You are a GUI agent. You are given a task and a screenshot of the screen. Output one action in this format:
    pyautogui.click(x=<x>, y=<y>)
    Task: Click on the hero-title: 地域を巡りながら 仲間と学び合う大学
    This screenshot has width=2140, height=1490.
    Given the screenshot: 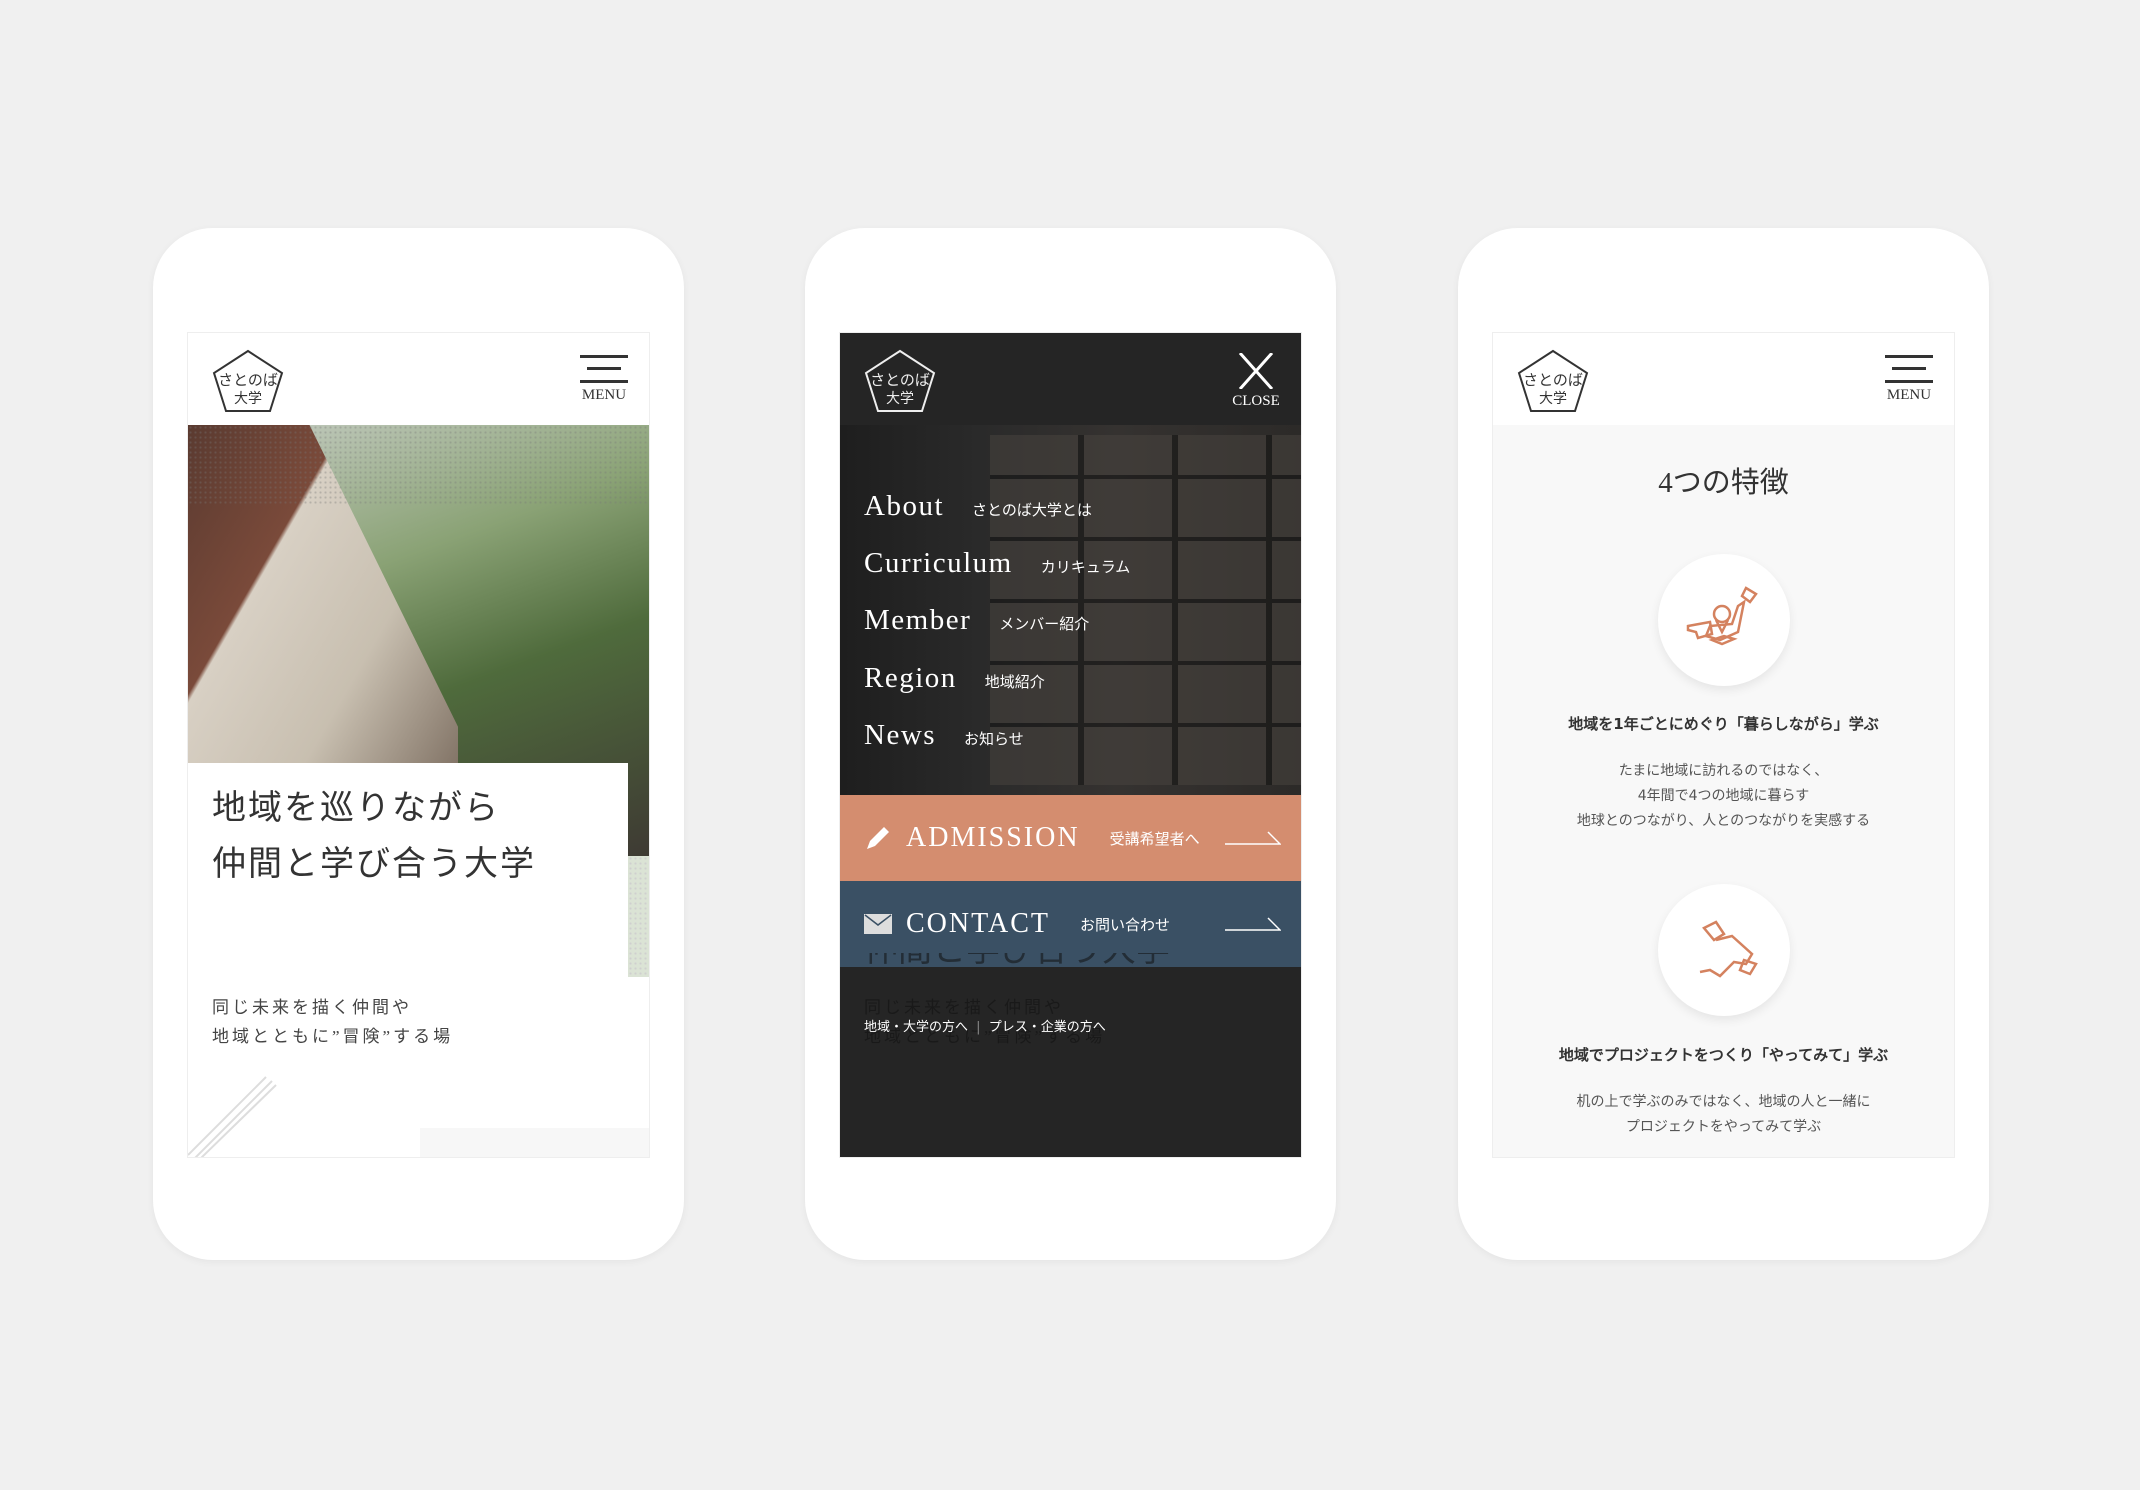 What is the action you would take?
    pyautogui.click(x=374, y=836)
    